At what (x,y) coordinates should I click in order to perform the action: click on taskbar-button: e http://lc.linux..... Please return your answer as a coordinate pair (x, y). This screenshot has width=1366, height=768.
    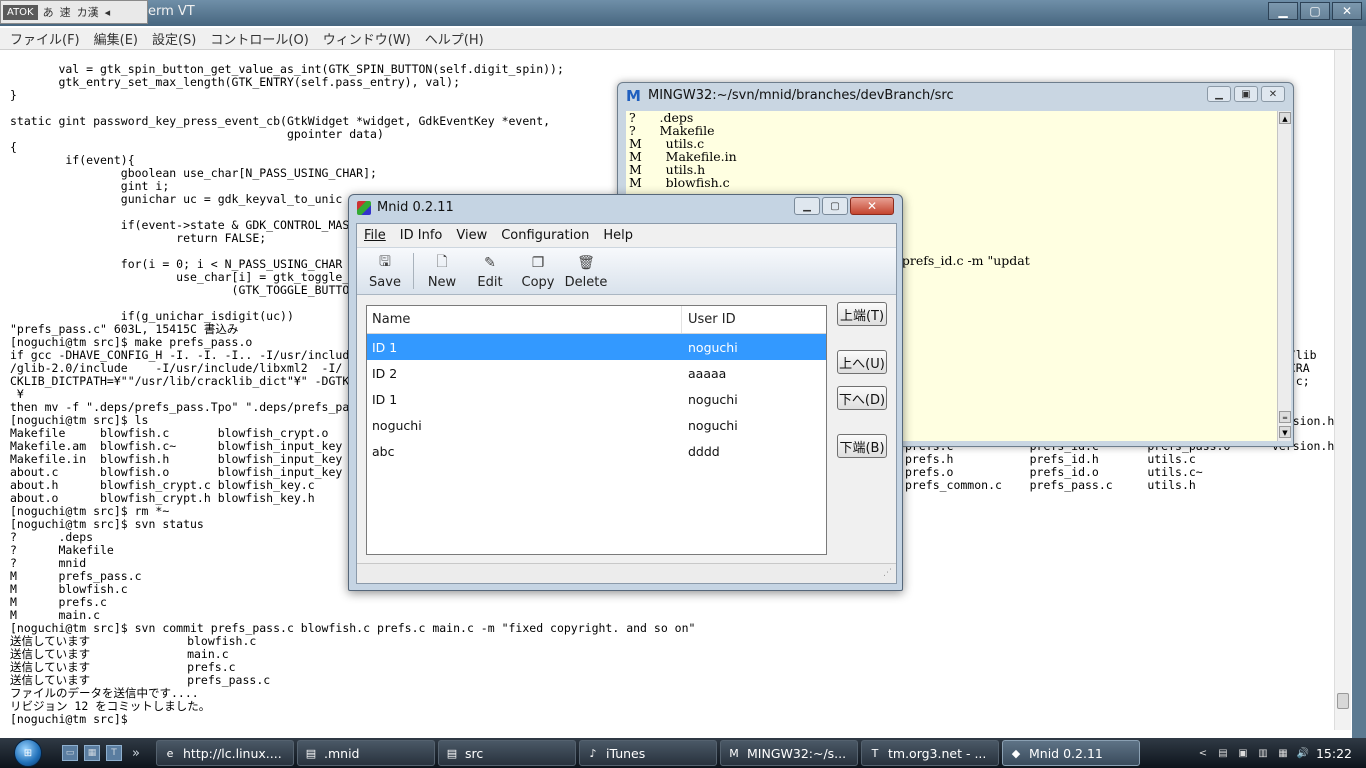
    Looking at the image, I should click on (225, 753).